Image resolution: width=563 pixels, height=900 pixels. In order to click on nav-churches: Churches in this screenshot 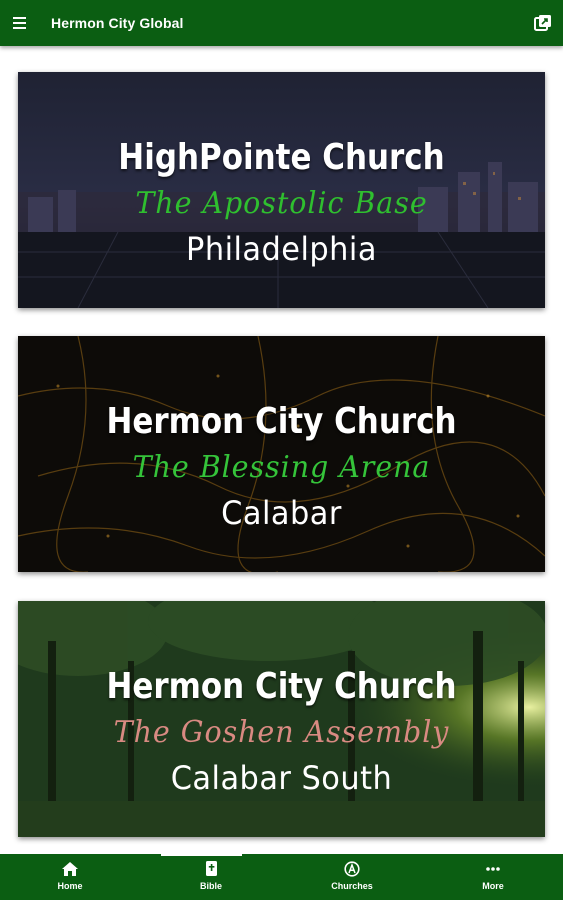, I will do `click(352, 877)`.